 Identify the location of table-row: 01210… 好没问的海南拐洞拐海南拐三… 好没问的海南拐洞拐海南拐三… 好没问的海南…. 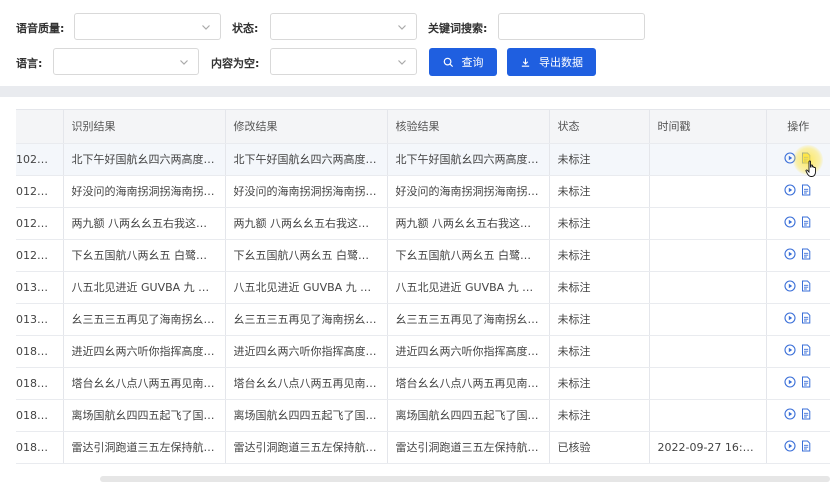
(423, 191).